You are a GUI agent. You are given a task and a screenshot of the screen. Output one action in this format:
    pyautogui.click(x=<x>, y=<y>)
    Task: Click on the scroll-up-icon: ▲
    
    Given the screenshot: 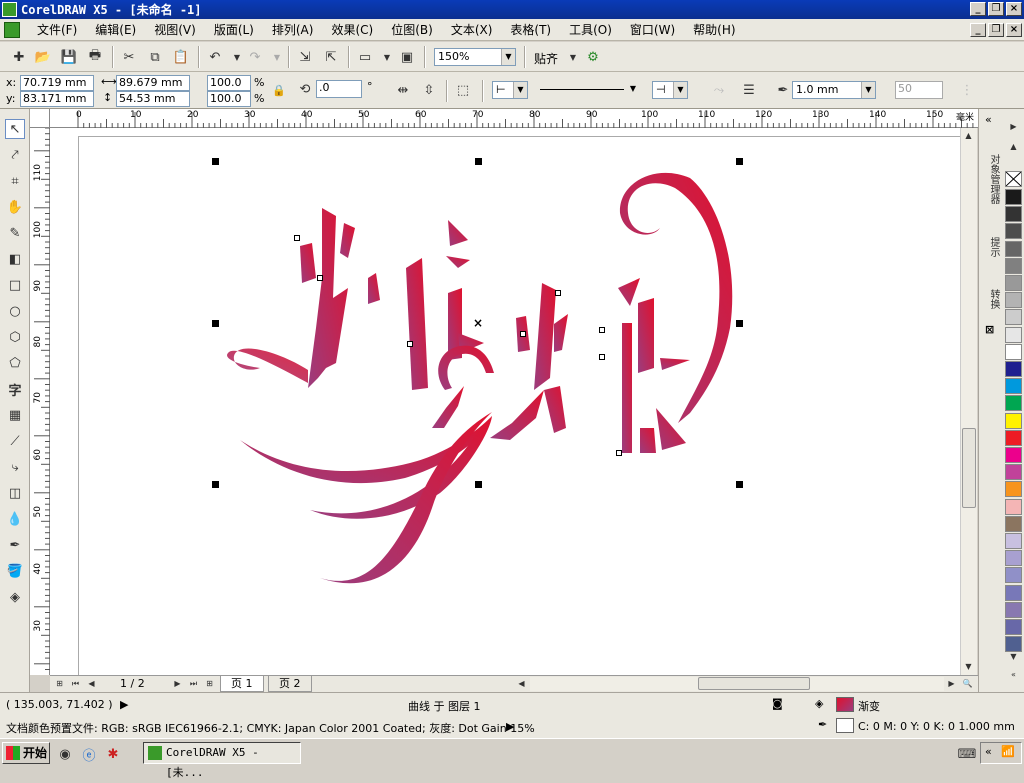 What is the action you would take?
    pyautogui.click(x=968, y=135)
    